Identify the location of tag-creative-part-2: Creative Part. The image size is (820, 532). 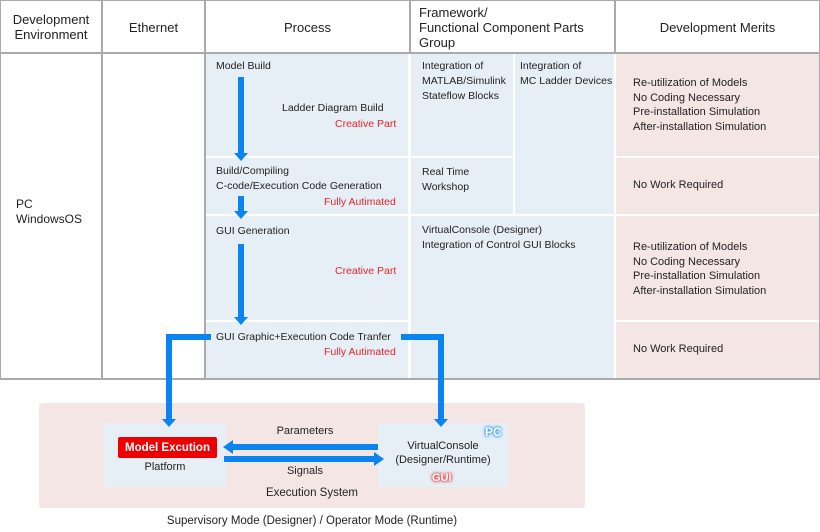
(366, 271).